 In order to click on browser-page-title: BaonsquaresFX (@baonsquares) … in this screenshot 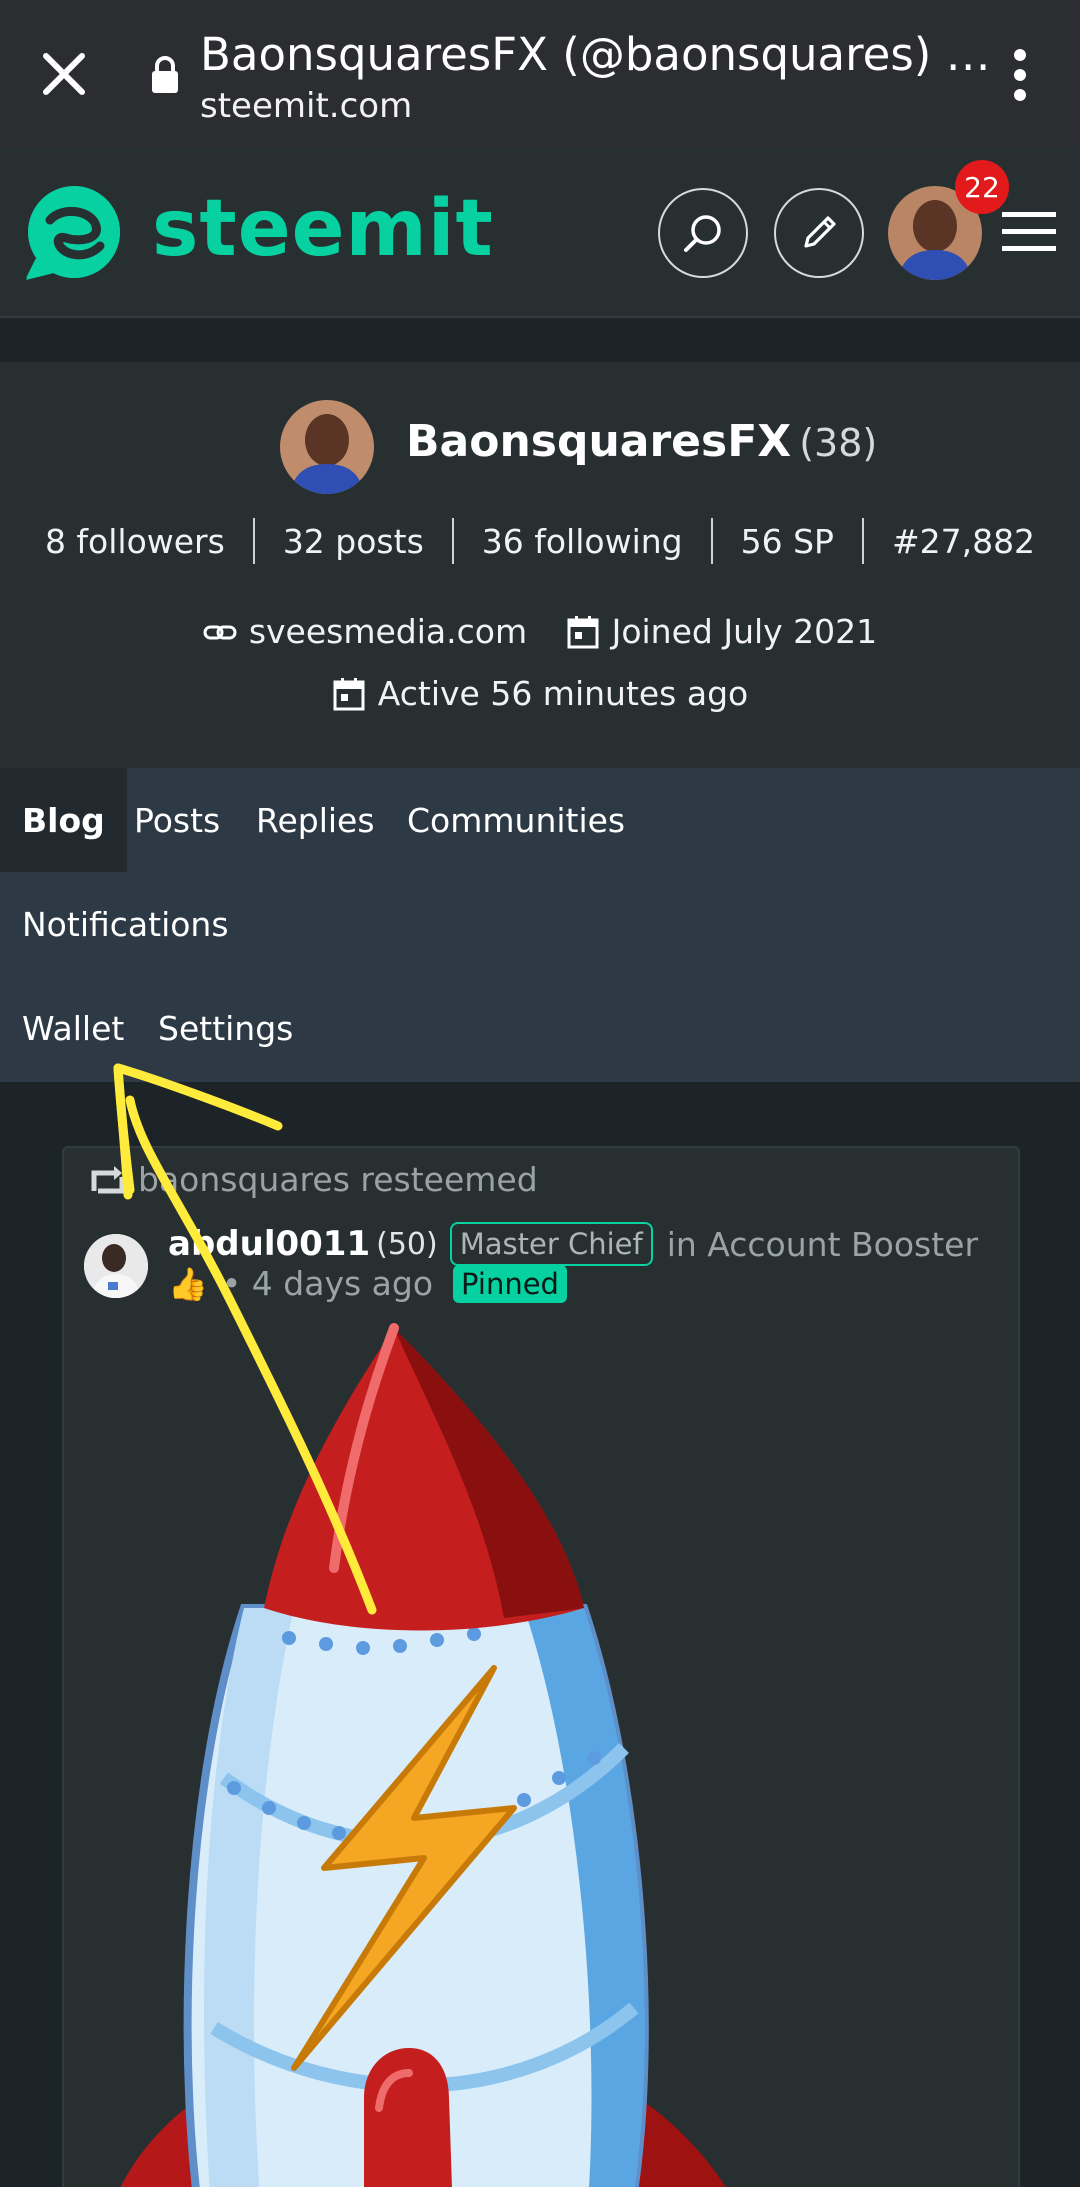, I will do `click(595, 54)`.